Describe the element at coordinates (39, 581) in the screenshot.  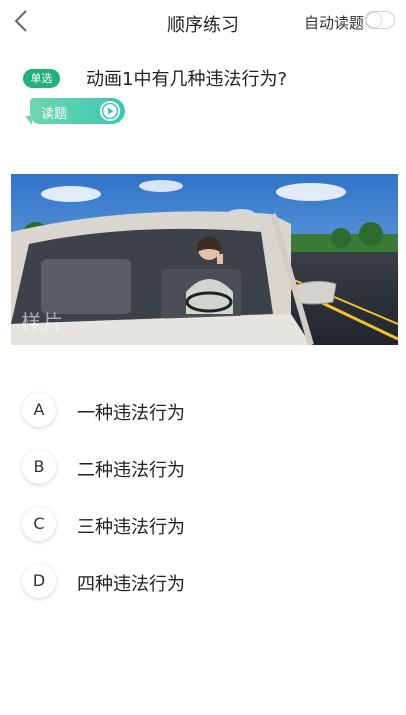
I see `option-letter: D` at that location.